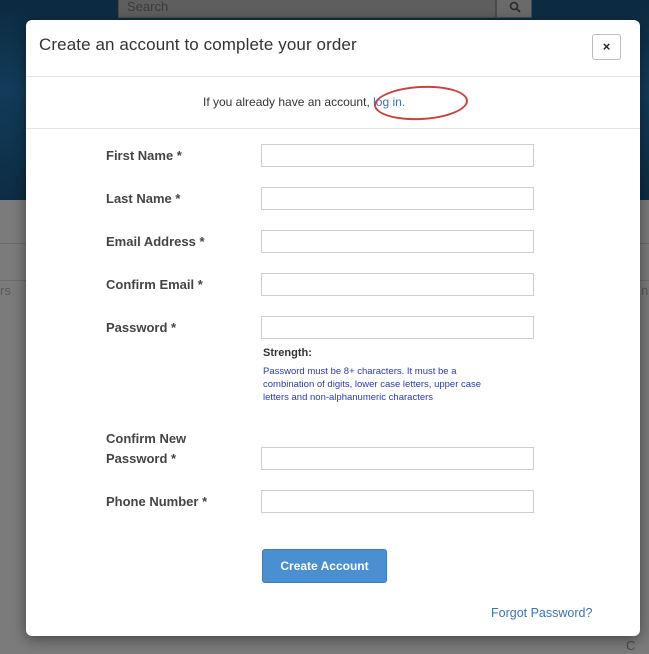  What do you see at coordinates (146, 438) in the screenshot?
I see `confirm-password-label: Confirm New` at bounding box center [146, 438].